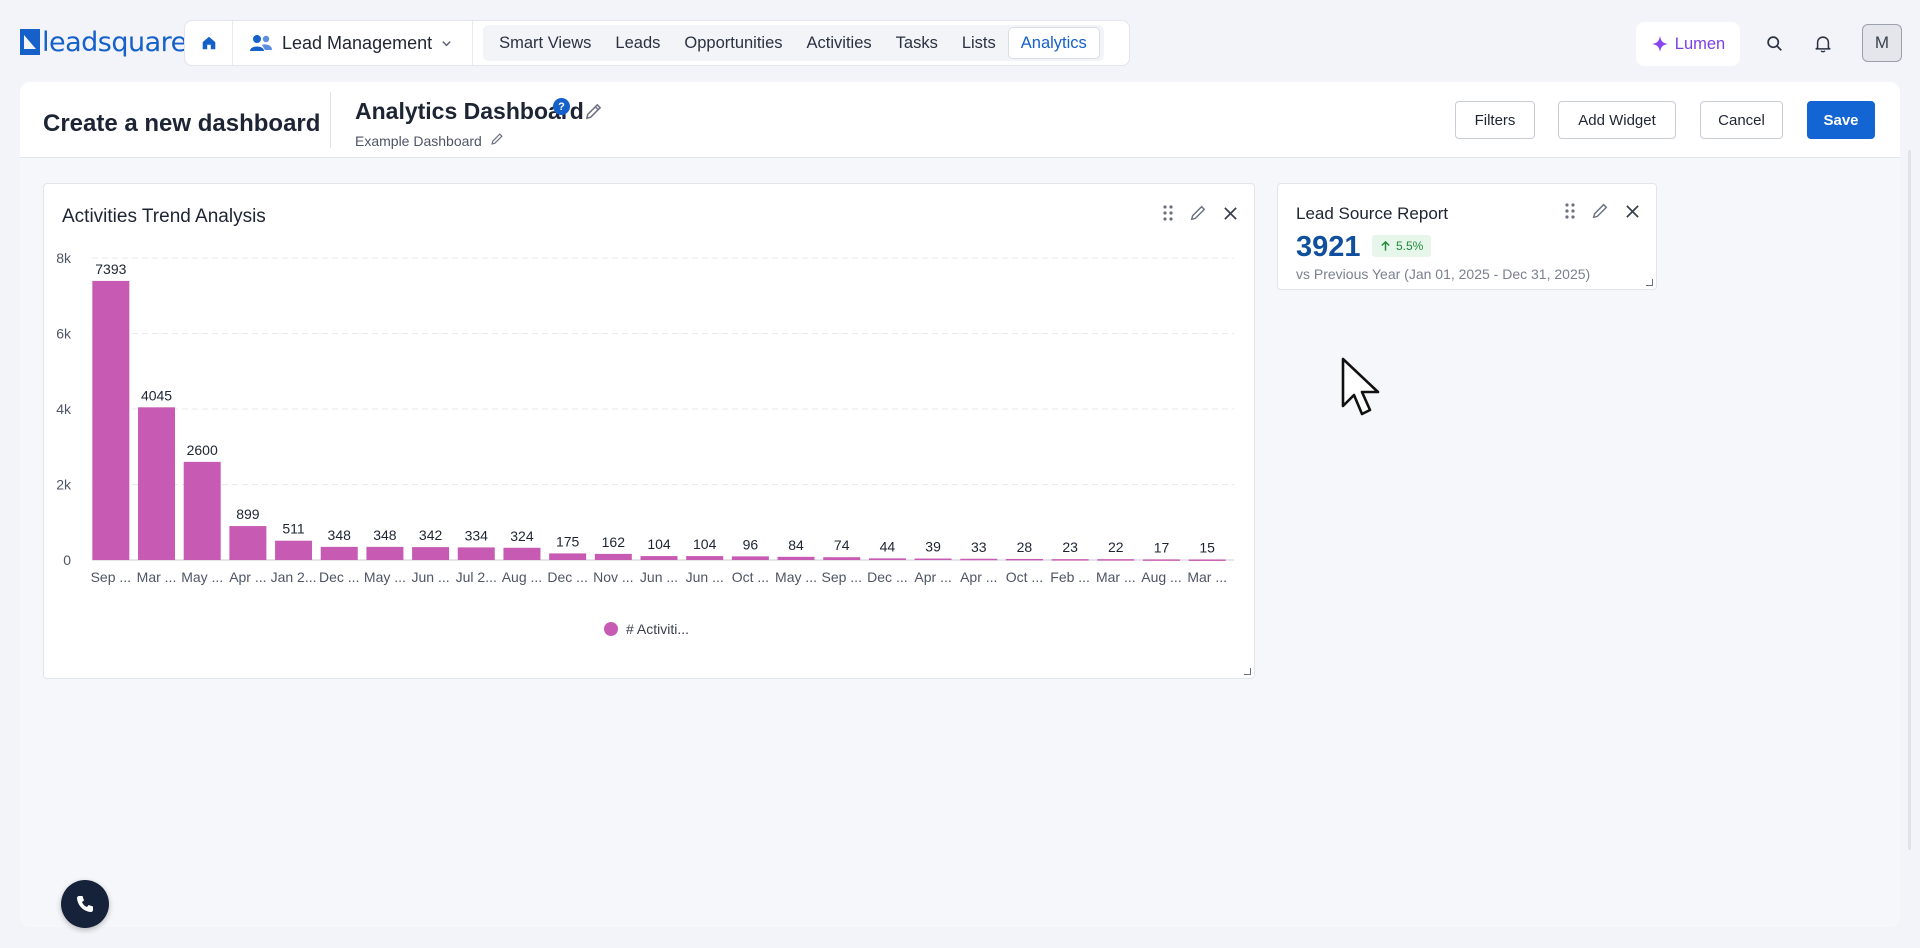 The height and width of the screenshot is (948, 1920). Describe the element at coordinates (705, 544) in the screenshot. I see `data-label: 104` at that location.